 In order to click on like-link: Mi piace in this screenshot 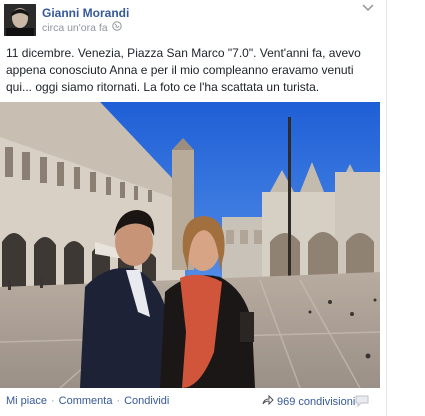, I will do `click(26, 401)`.